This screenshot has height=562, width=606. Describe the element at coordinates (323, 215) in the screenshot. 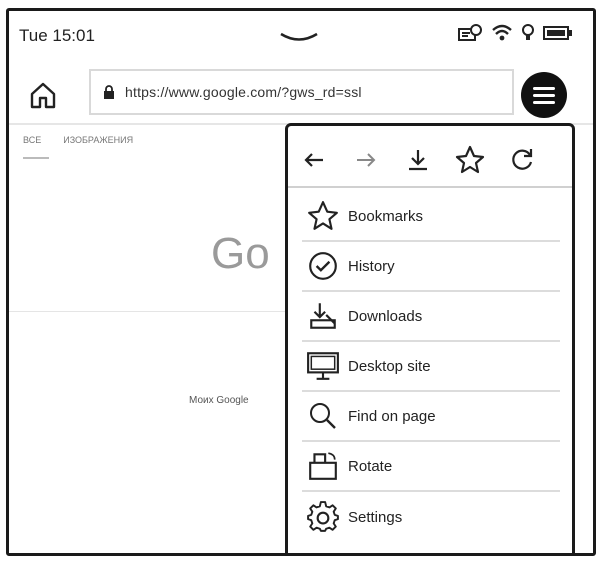

I see `star-icon` at that location.